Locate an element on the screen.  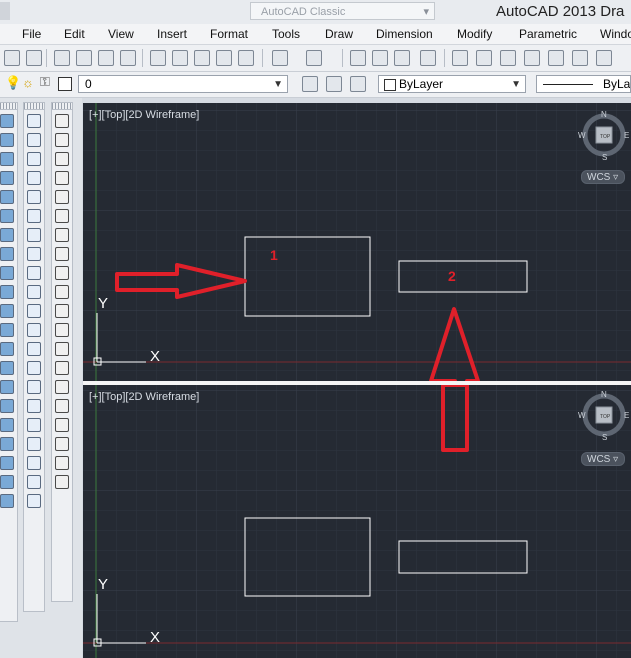
point-icon is located at coordinates (62, 368).